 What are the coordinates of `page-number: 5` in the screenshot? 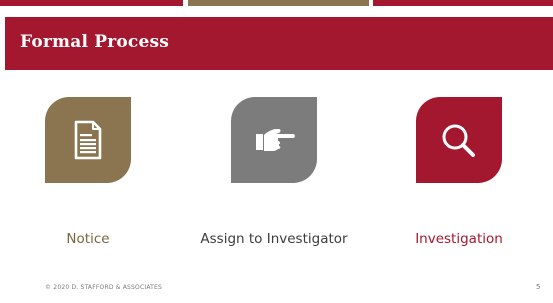 It's located at (538, 287).